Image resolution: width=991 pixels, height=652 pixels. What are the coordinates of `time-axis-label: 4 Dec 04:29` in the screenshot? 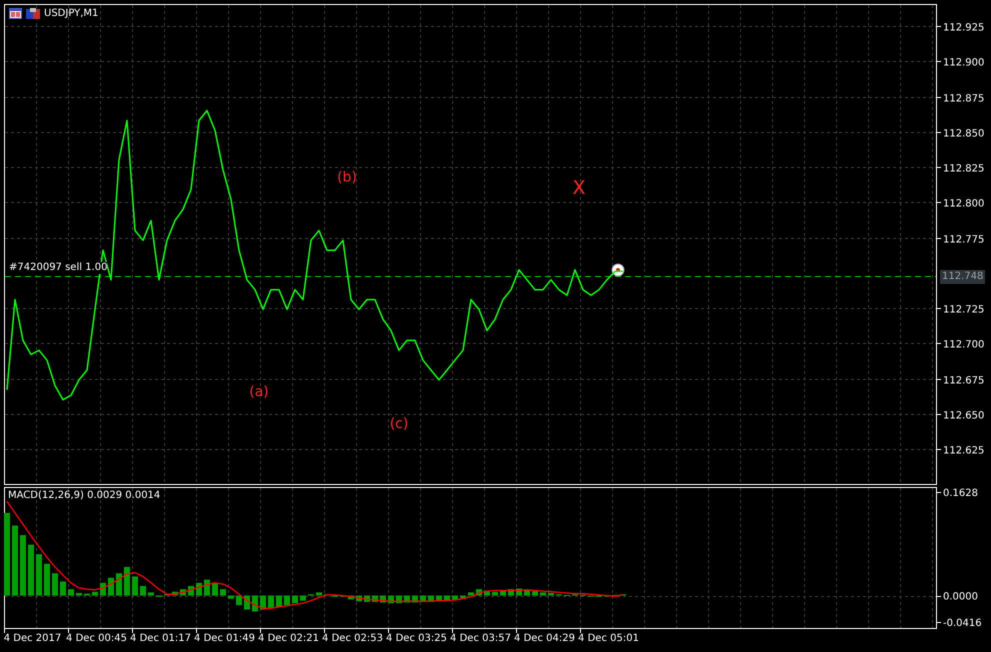 It's located at (544, 638).